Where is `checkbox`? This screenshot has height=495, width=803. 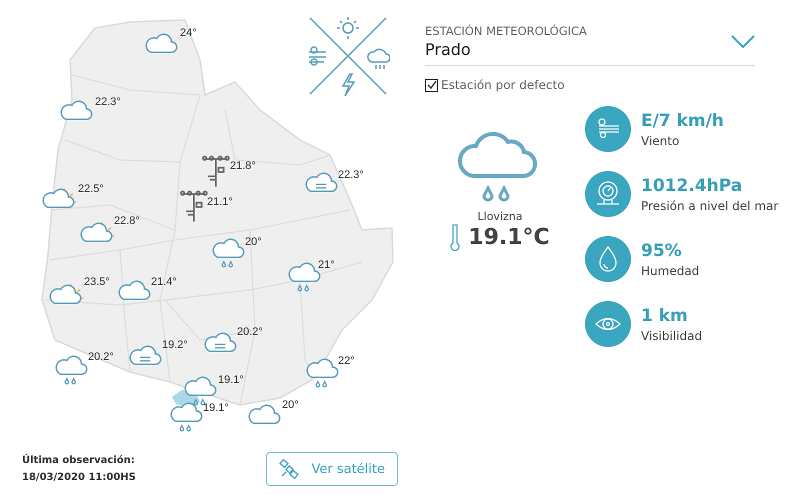
checkbox is located at coordinates (431, 85).